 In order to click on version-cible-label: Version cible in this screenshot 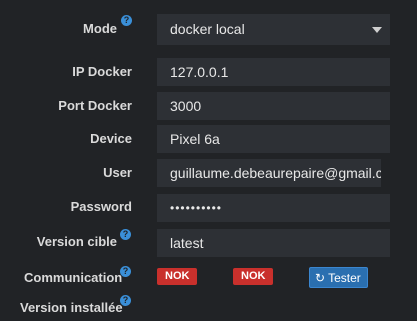, I will do `click(76, 241)`.